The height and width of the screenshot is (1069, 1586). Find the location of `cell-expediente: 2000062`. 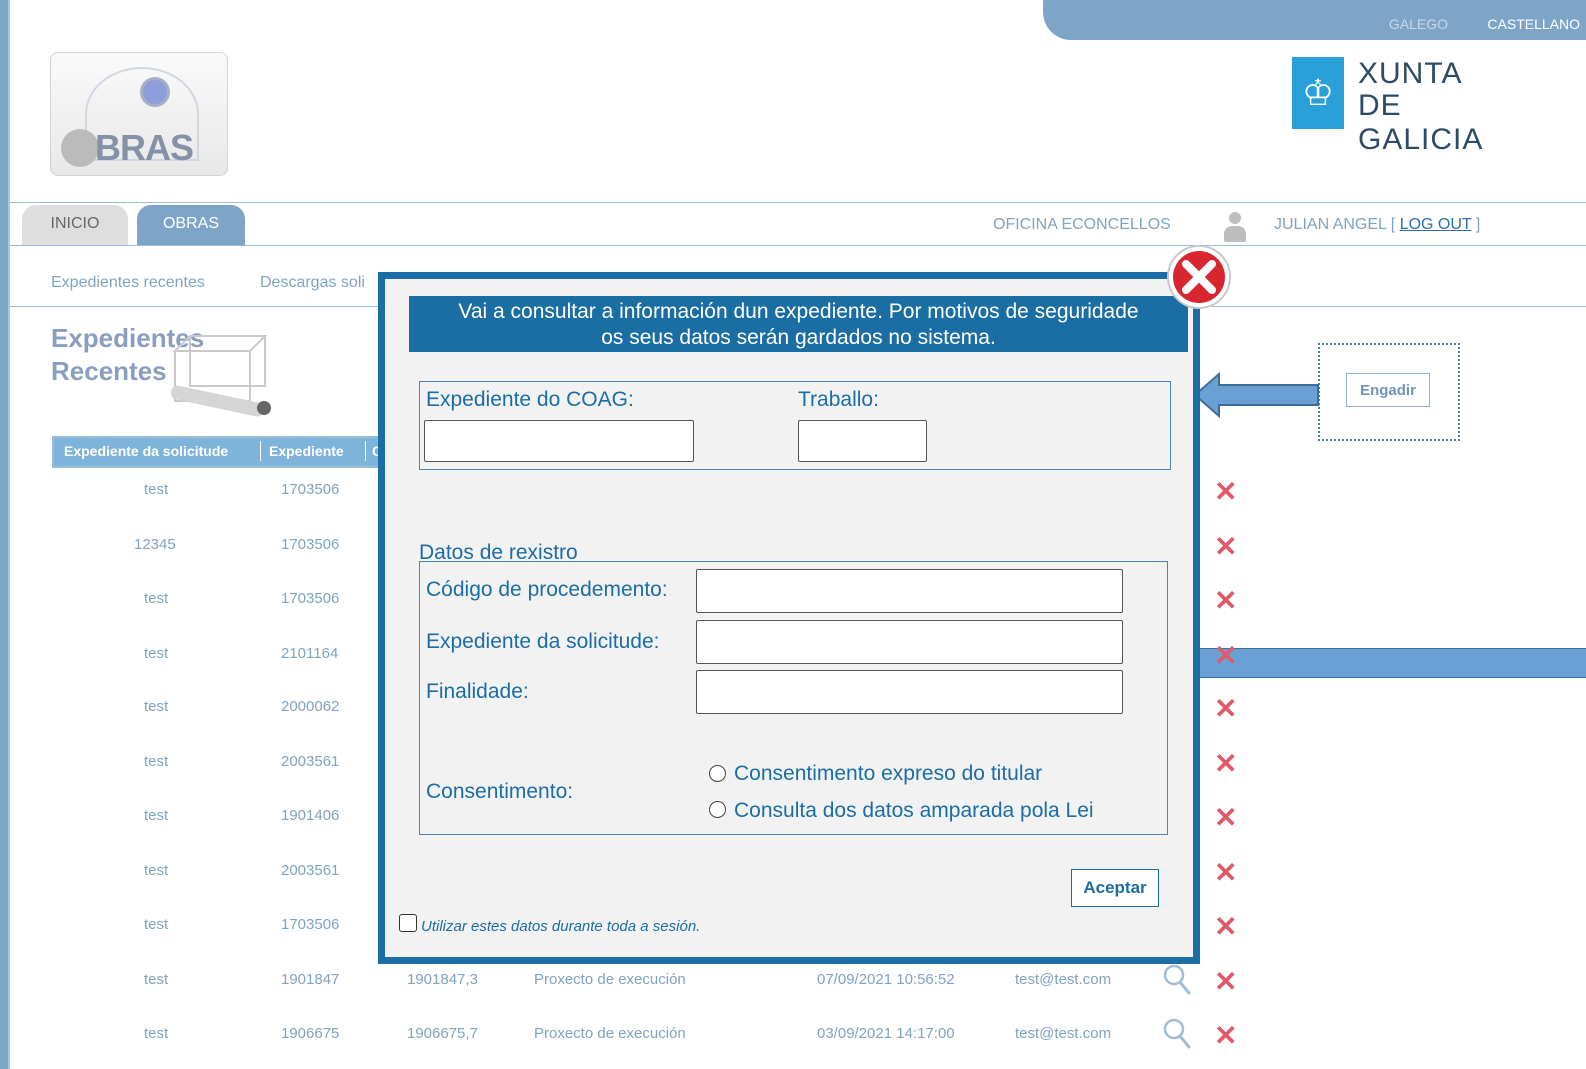

cell-expediente: 2000062 is located at coordinates (310, 706).